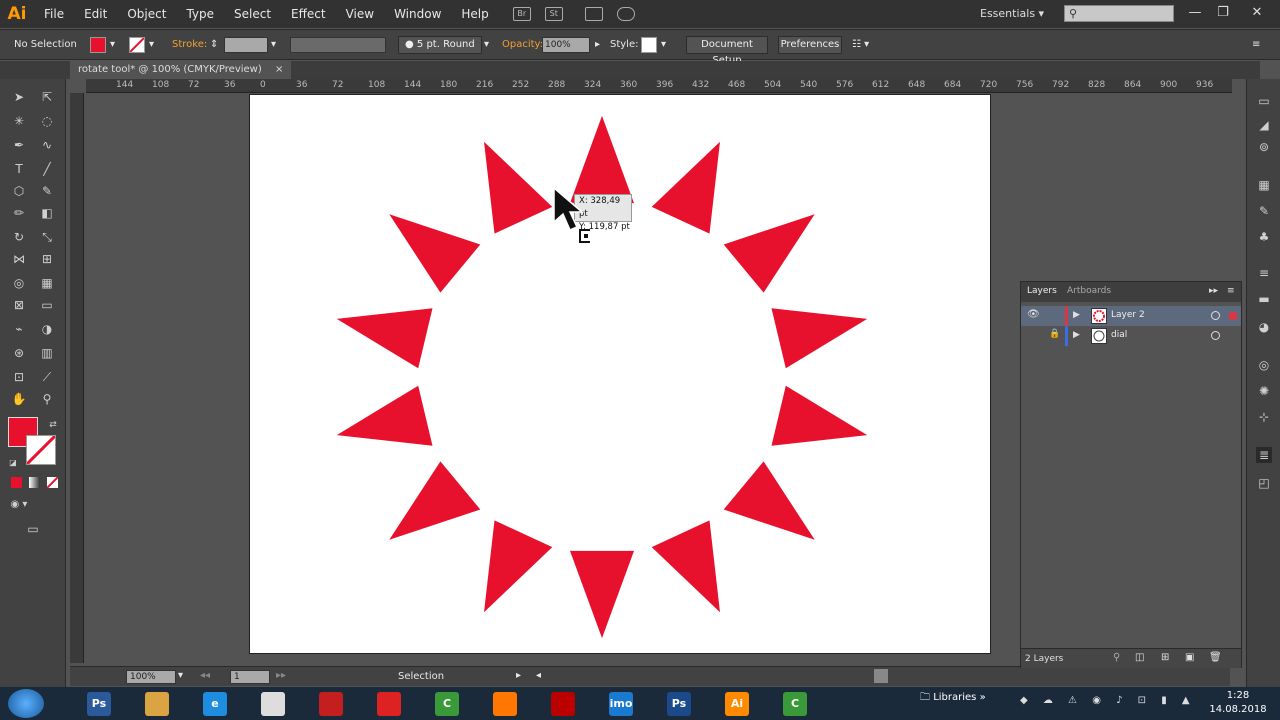 This screenshot has width=1280, height=720. Describe the element at coordinates (1131, 316) in the screenshot. I see `layer-row: 👁 ▶ Layer 2` at that location.